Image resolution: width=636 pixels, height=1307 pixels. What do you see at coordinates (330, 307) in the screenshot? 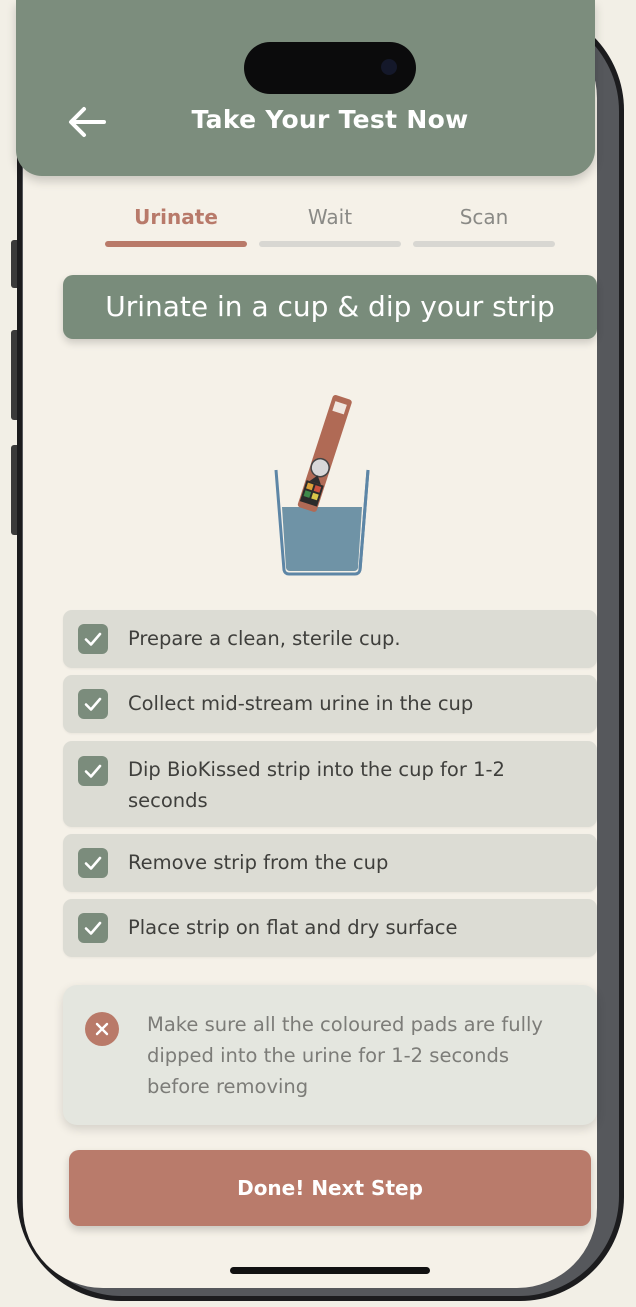
I see `step-banner: Urinate in a cup & dip your strip` at bounding box center [330, 307].